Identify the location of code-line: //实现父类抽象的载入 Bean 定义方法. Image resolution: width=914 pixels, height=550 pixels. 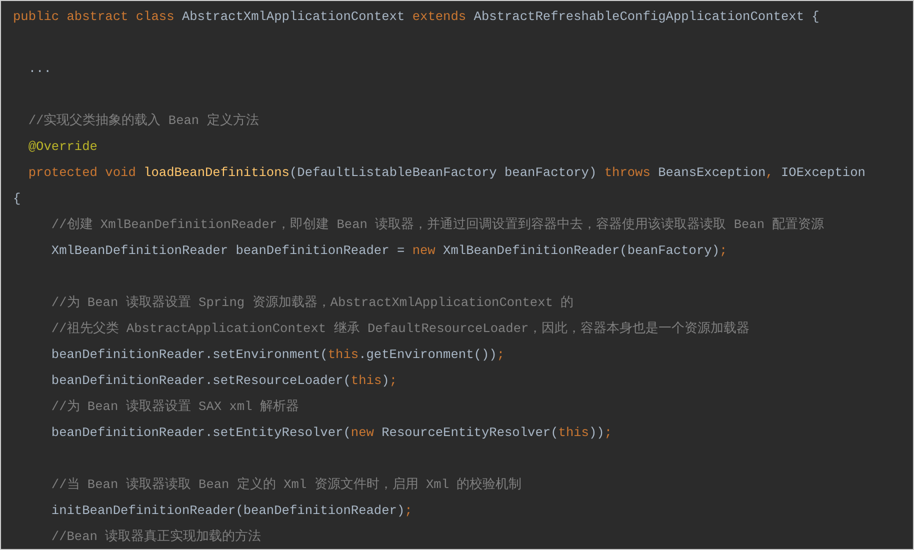
(143, 121).